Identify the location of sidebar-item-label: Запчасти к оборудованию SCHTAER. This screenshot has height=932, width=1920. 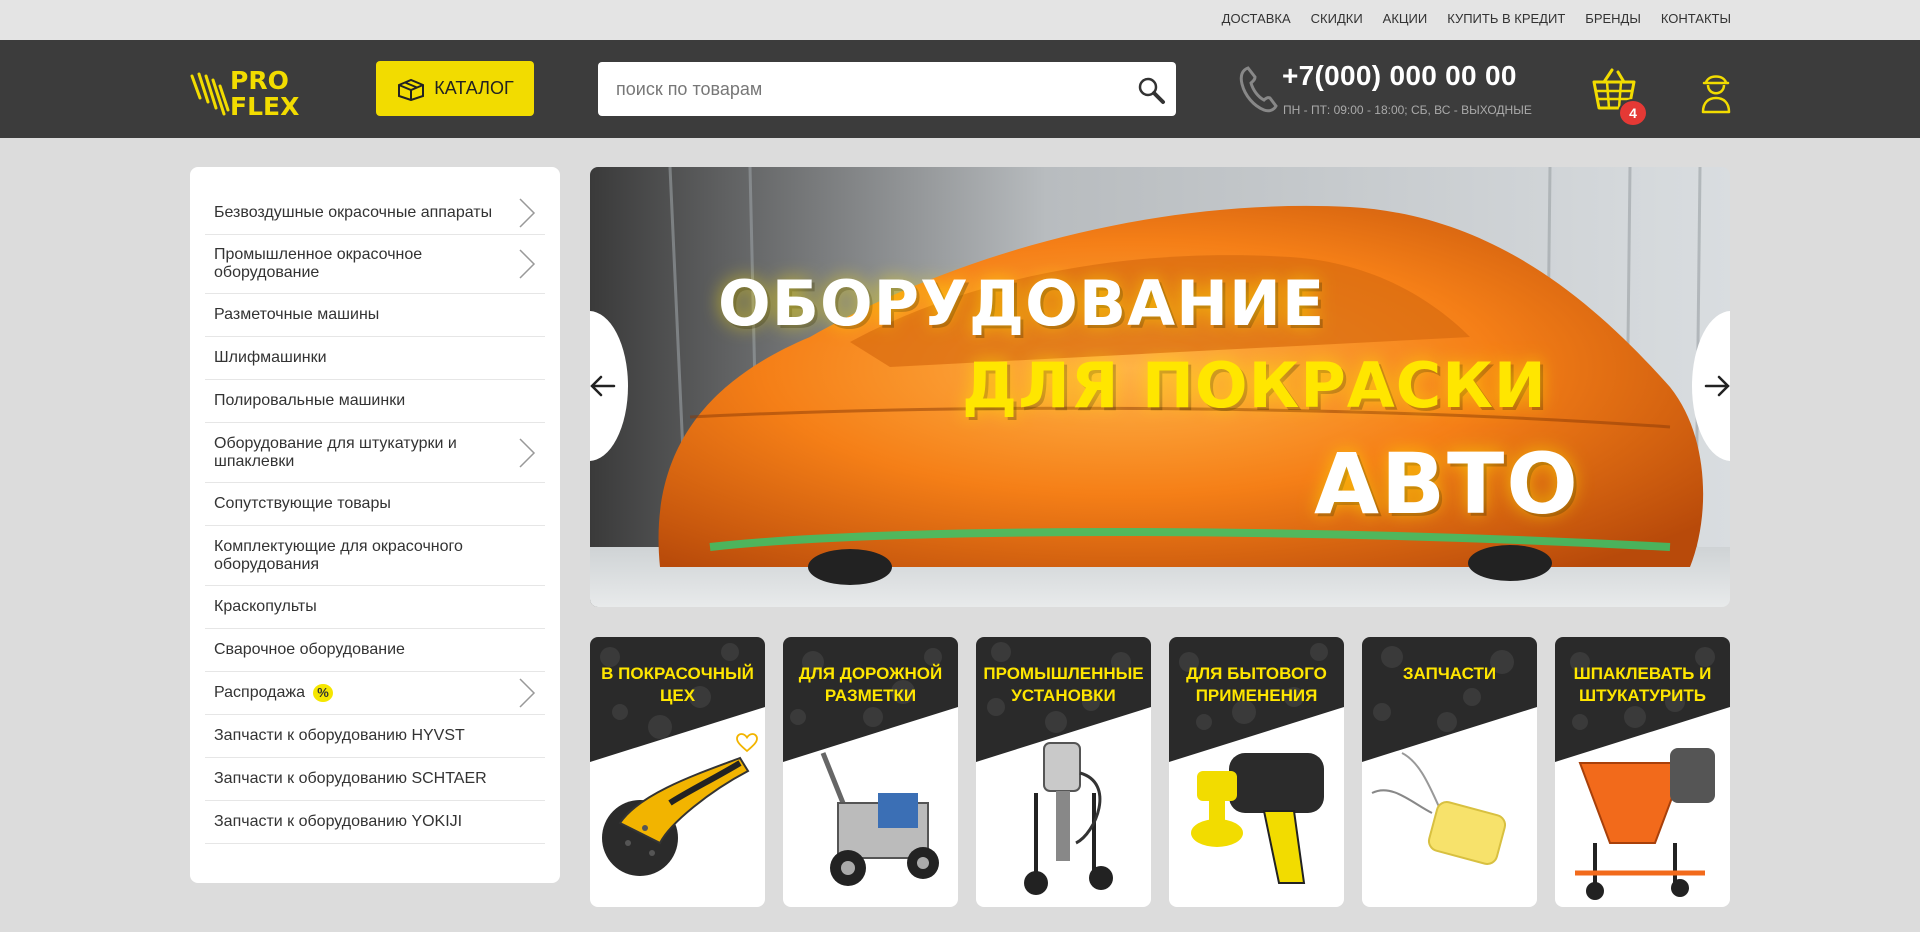
(350, 778).